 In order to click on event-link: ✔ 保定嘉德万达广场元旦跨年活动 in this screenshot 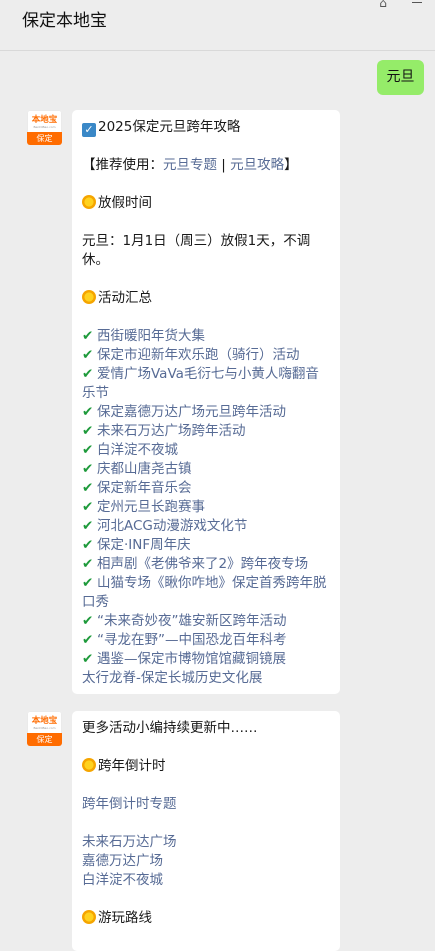, I will do `click(206, 412)`.